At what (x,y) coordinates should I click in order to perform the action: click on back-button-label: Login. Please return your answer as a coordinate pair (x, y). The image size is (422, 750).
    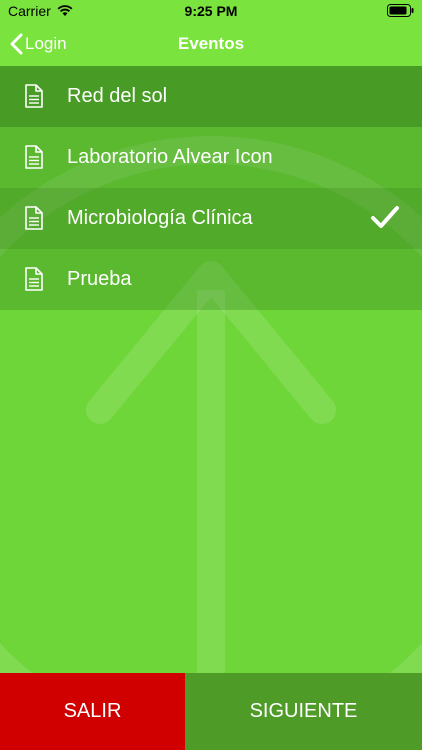
    Looking at the image, I should click on (46, 43).